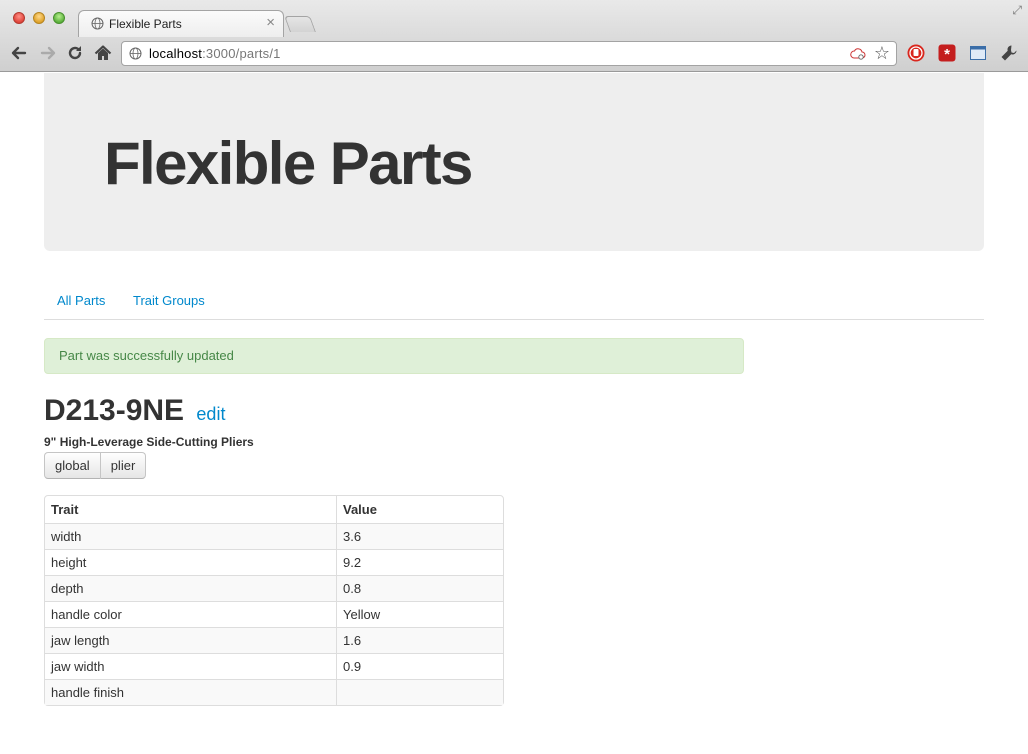  Describe the element at coordinates (394, 356) in the screenshot. I see `success-alert: Part was successfully updated` at that location.